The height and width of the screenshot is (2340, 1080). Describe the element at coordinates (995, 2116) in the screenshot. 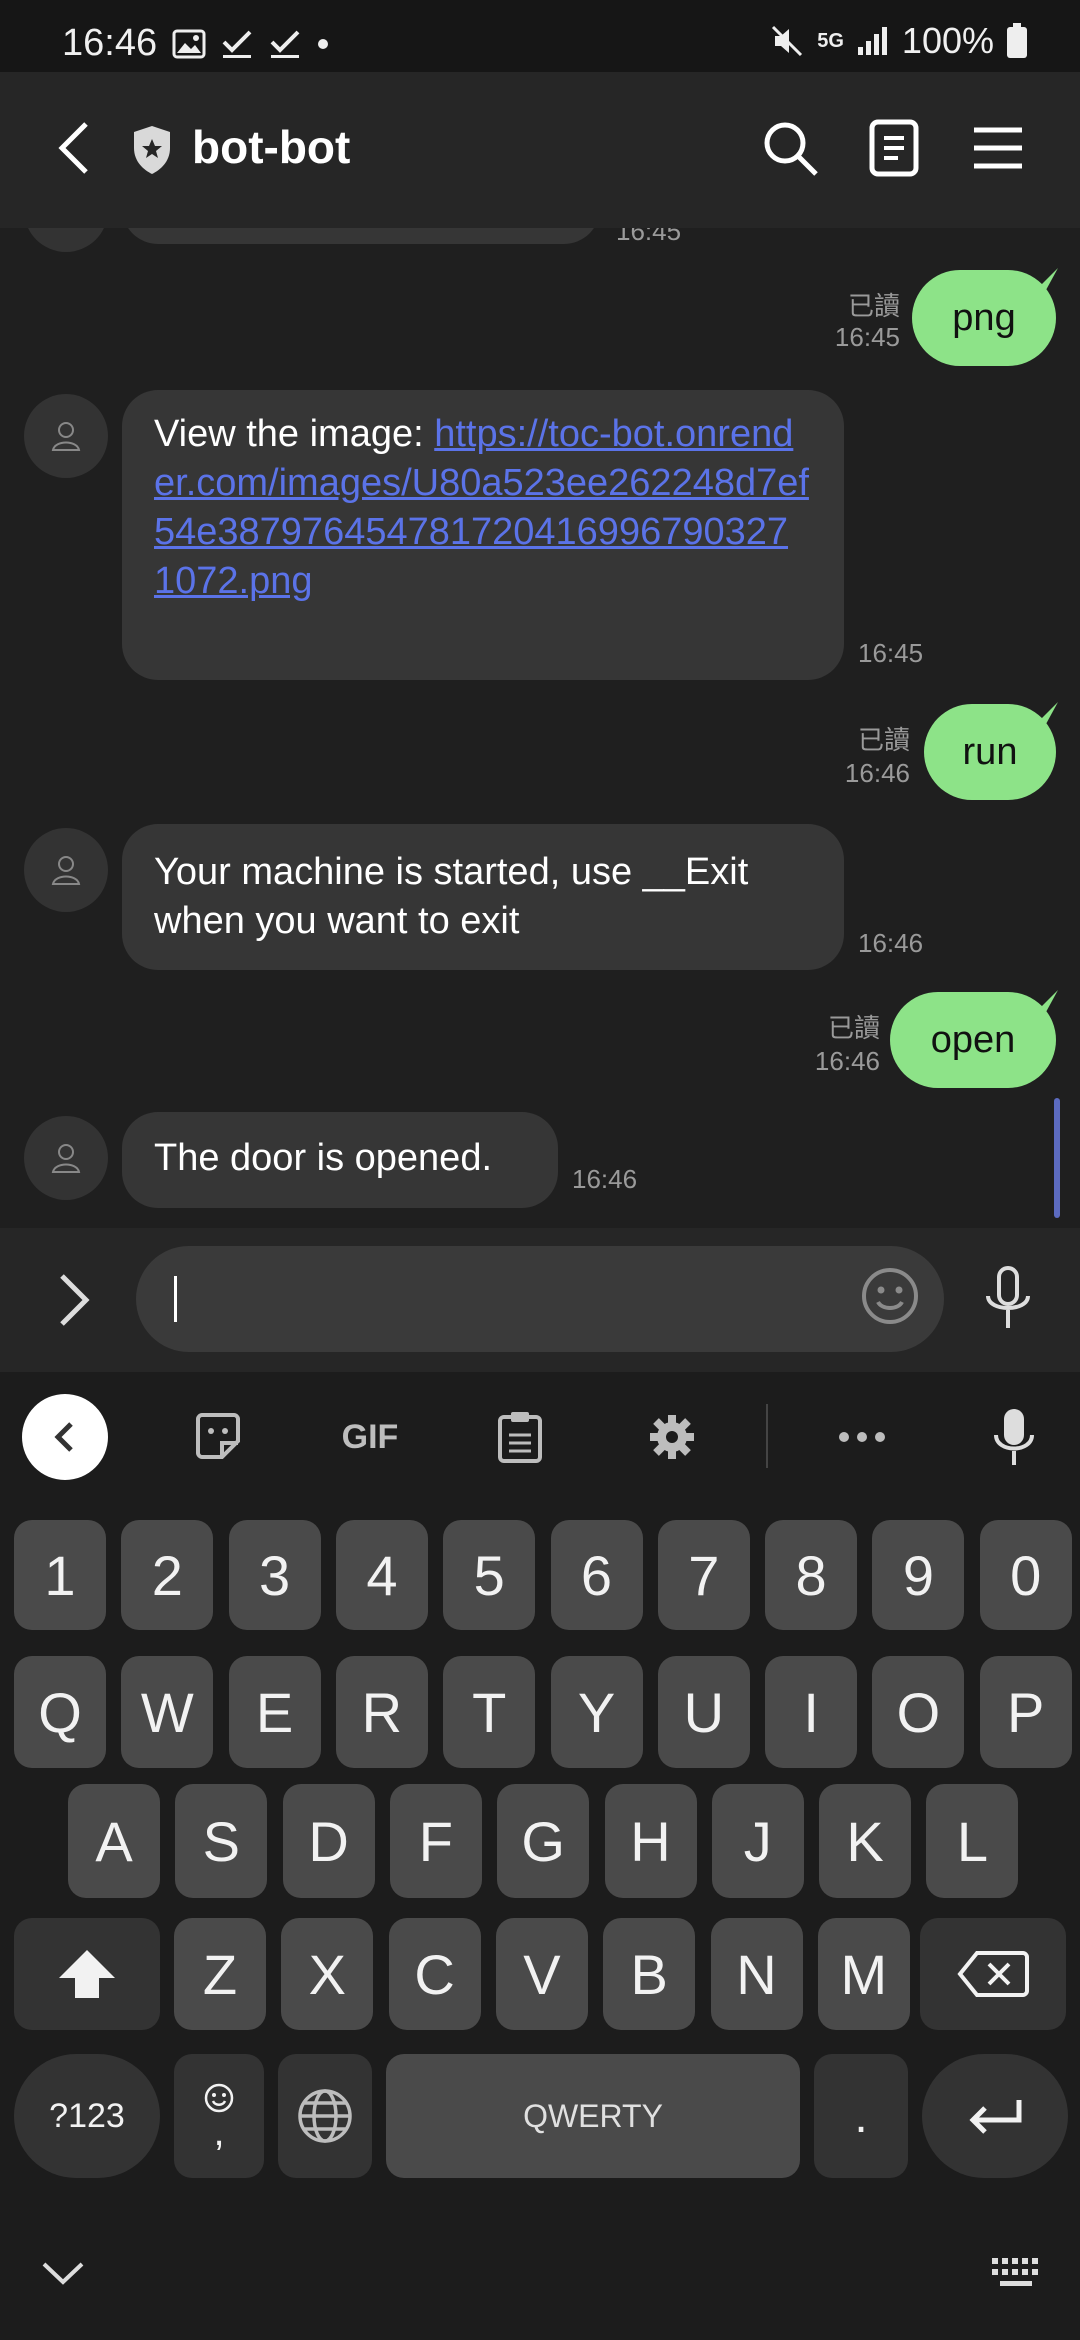

I see `enter-key` at that location.